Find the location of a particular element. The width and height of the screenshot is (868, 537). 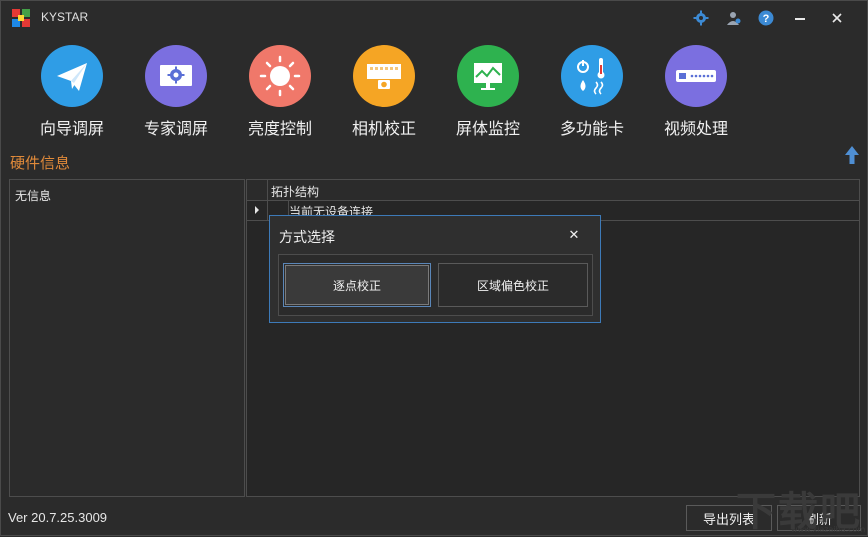

tool-label: 多功能卡 is located at coordinates (591, 128).